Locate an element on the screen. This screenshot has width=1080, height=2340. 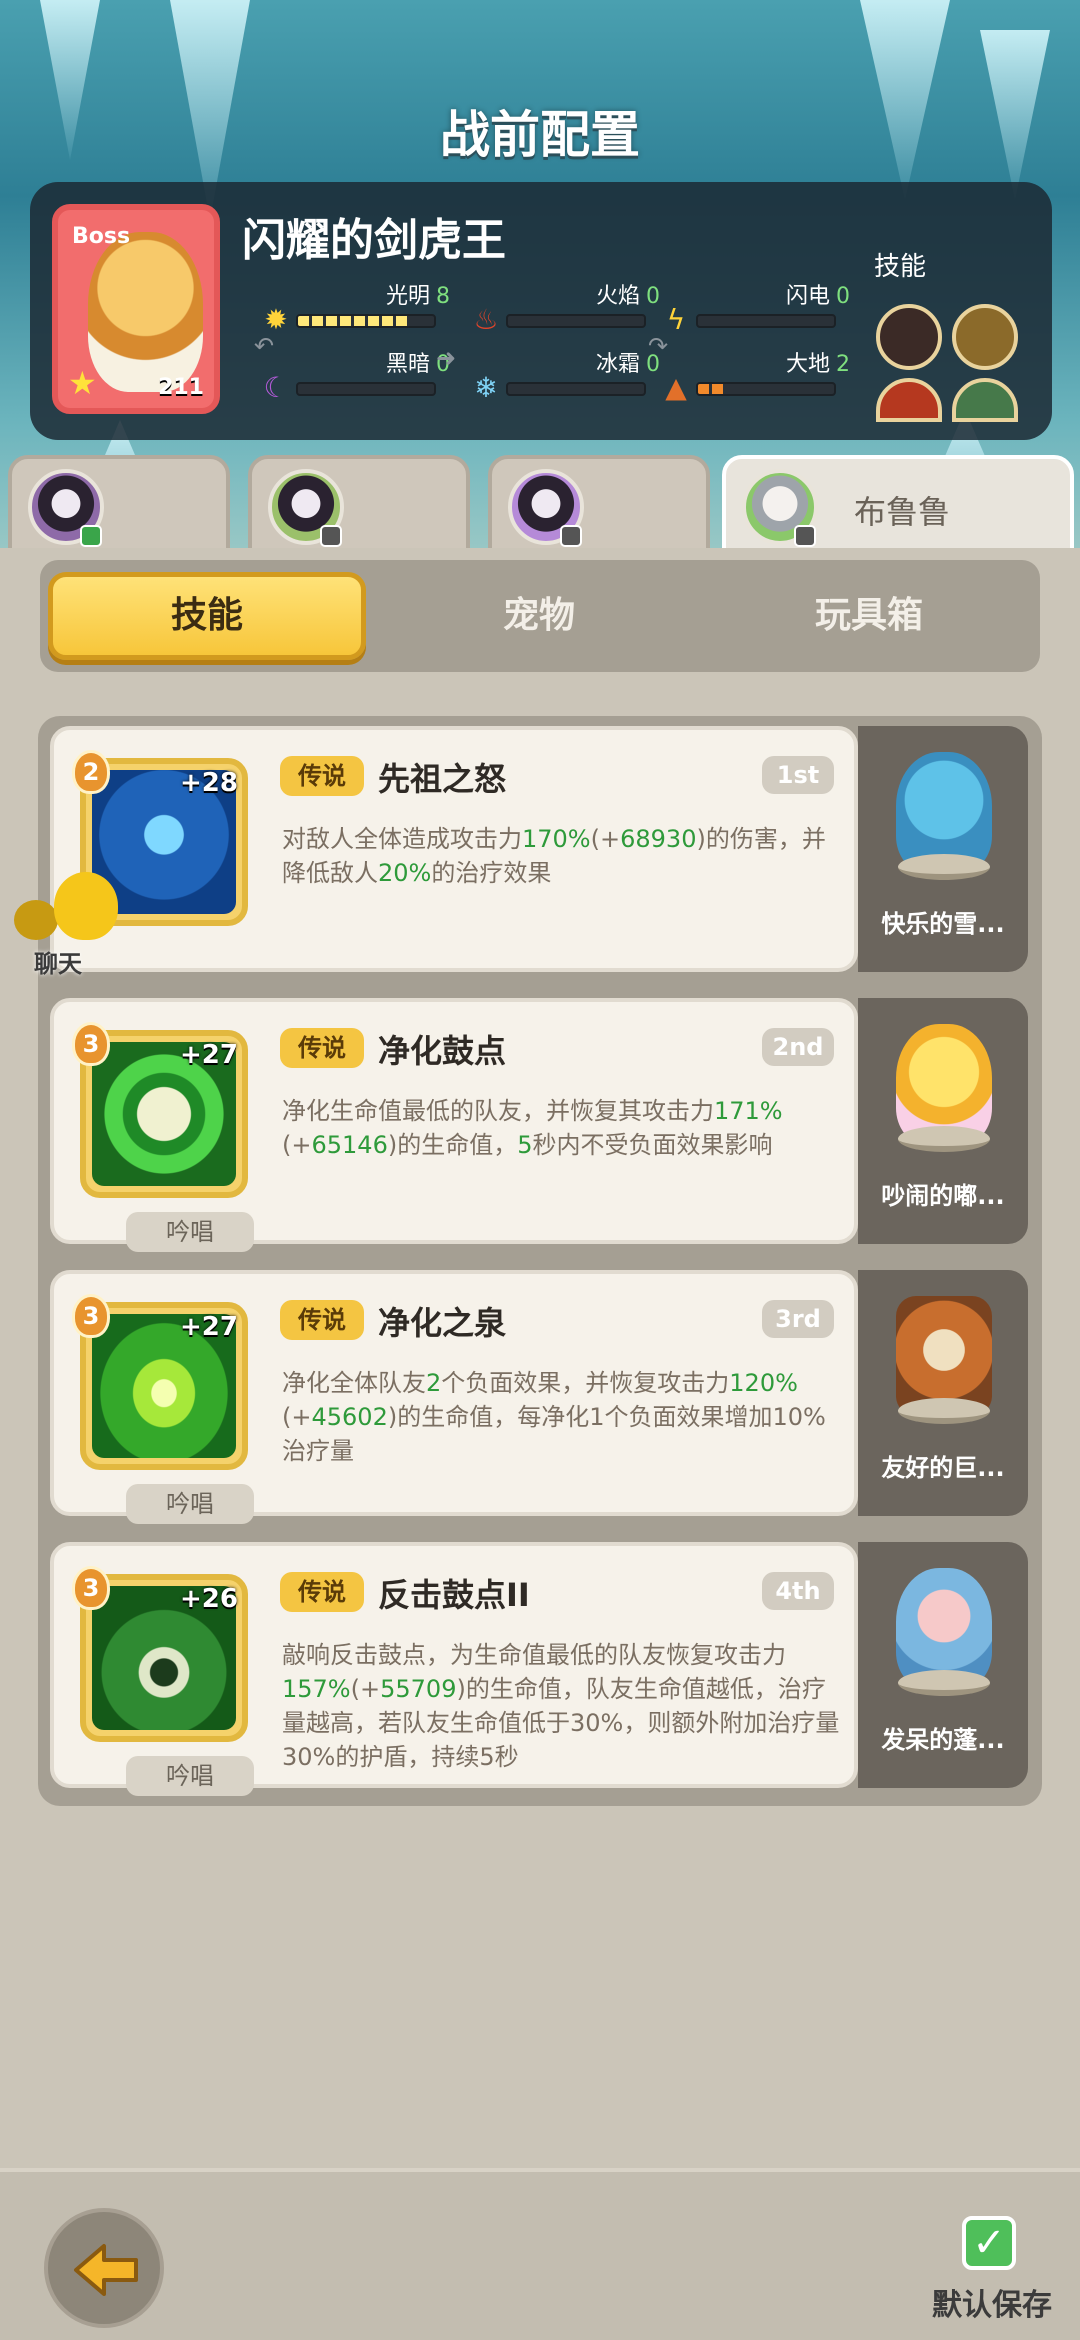
back-button is located at coordinates (104, 2268).